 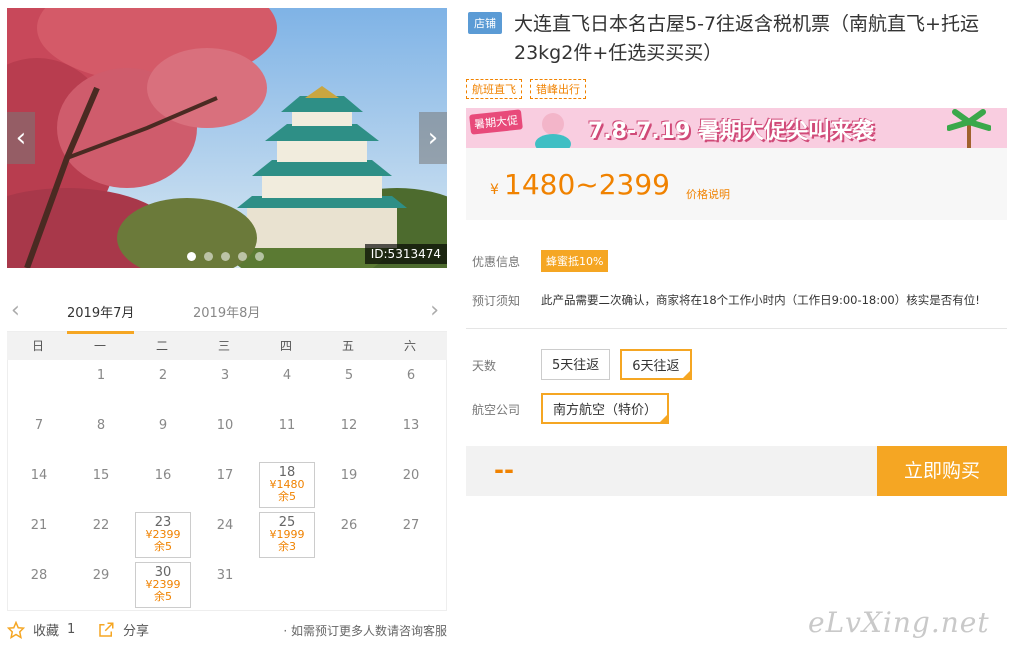 What do you see at coordinates (101, 318) in the screenshot?
I see `month-tab-july: 2019年7月` at bounding box center [101, 318].